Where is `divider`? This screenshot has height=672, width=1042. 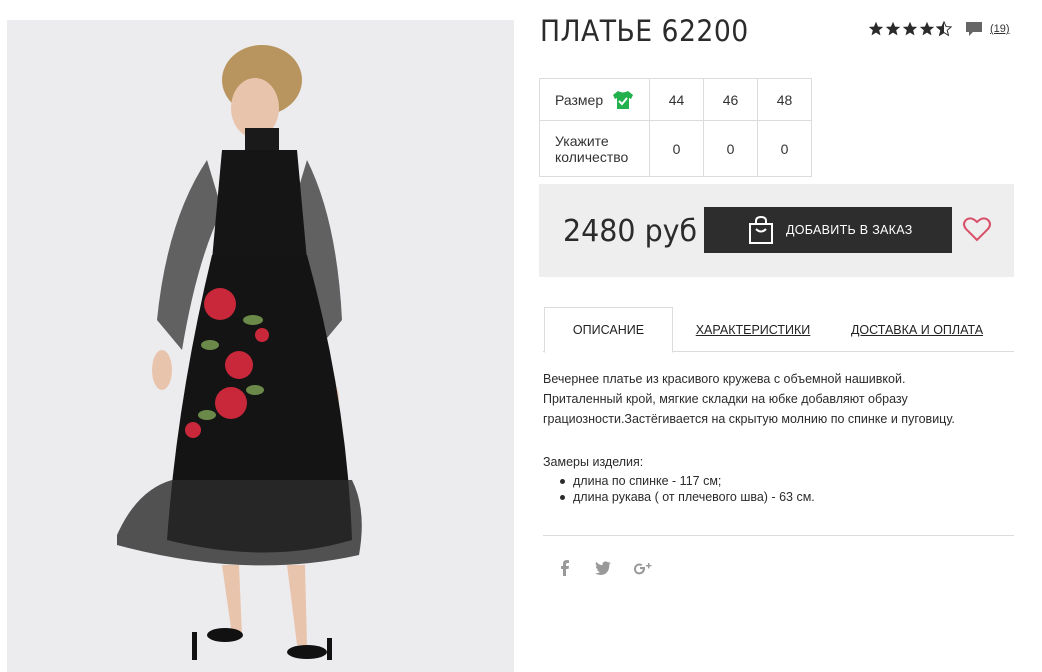
divider is located at coordinates (778, 535).